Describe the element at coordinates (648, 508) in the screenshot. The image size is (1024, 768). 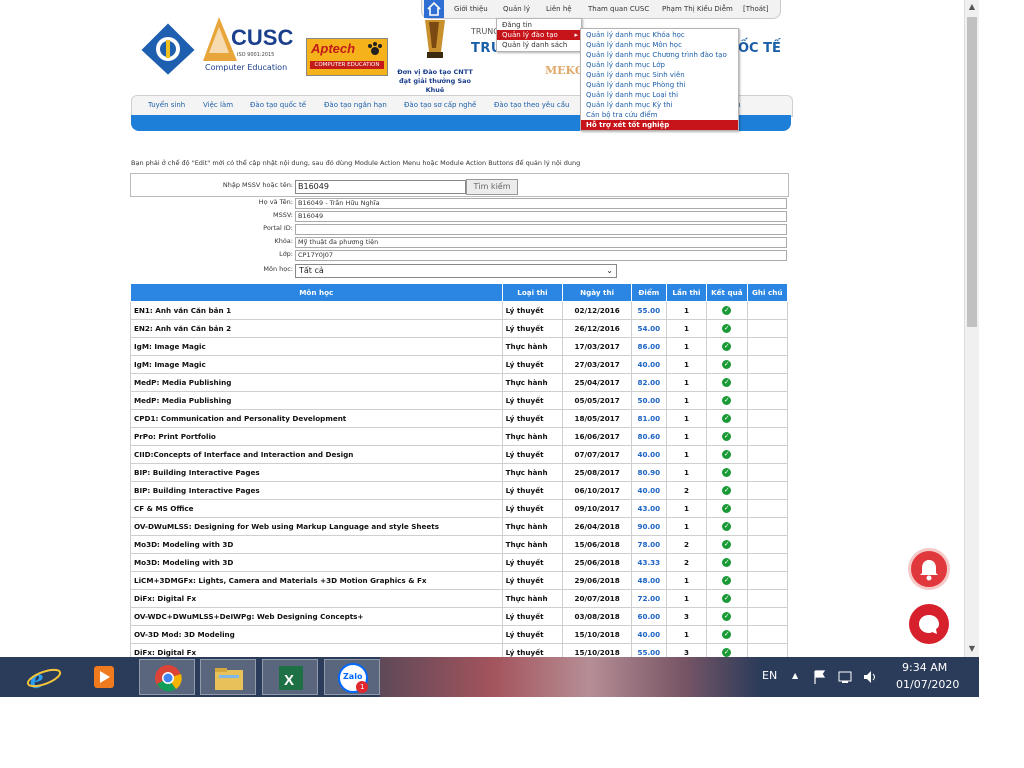
I see `cell-diem: 43.00` at that location.